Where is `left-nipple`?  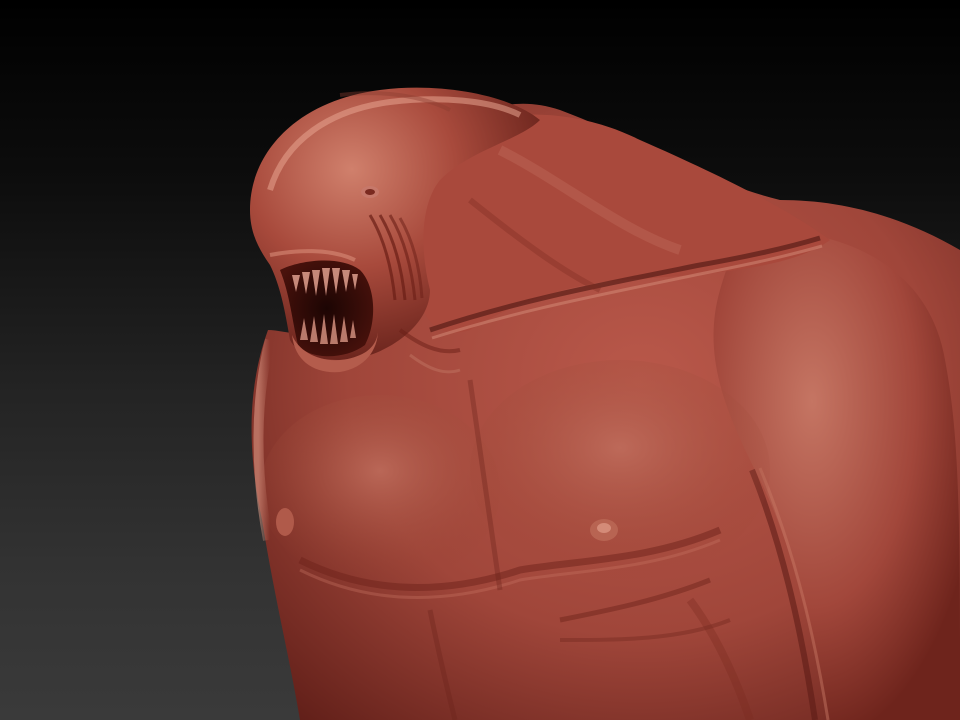
left-nipple is located at coordinates (285, 522).